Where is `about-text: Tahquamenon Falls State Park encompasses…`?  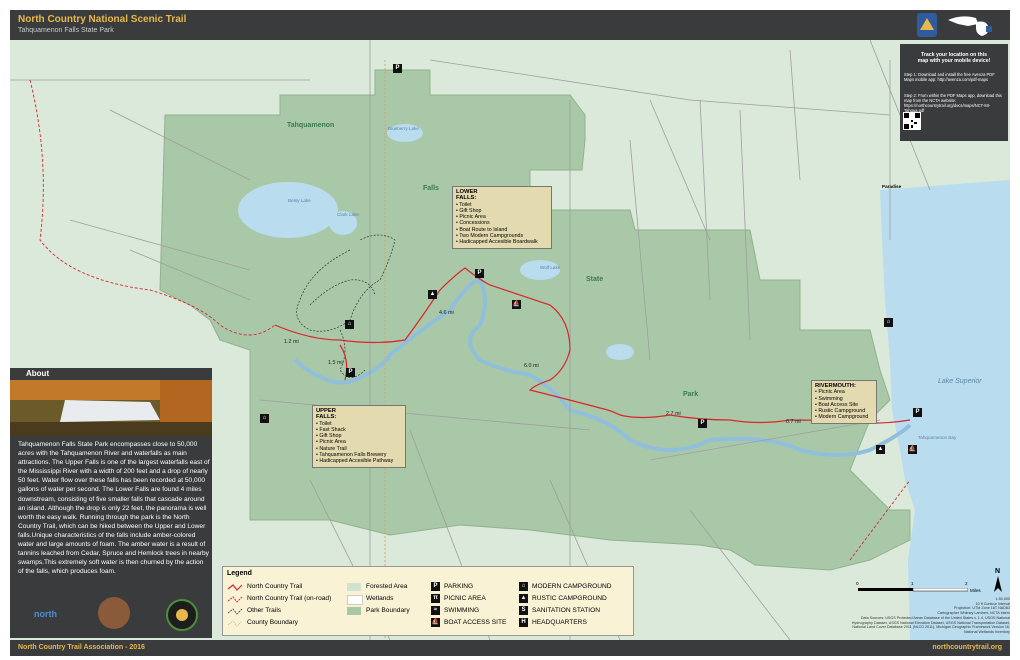
about-text: Tahquamenon Falls State Park encompasses… is located at coordinates (114, 508).